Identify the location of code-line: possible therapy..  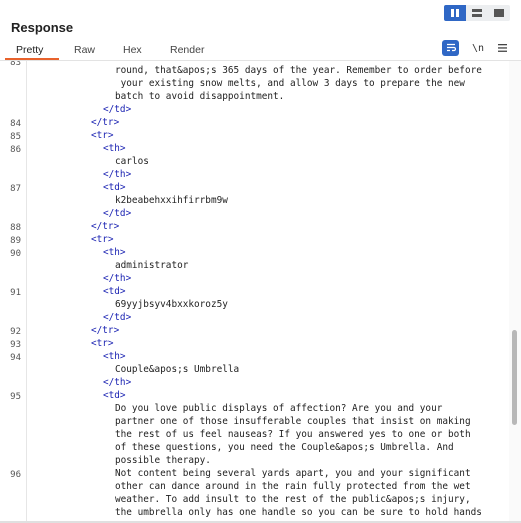
(163, 460).